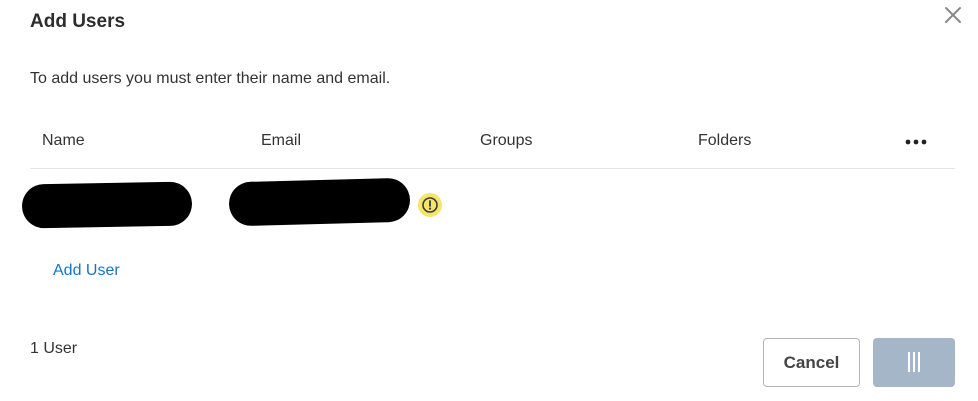 The height and width of the screenshot is (401, 978). I want to click on users-table-header: Name Email Groups Folders, so click(492, 145).